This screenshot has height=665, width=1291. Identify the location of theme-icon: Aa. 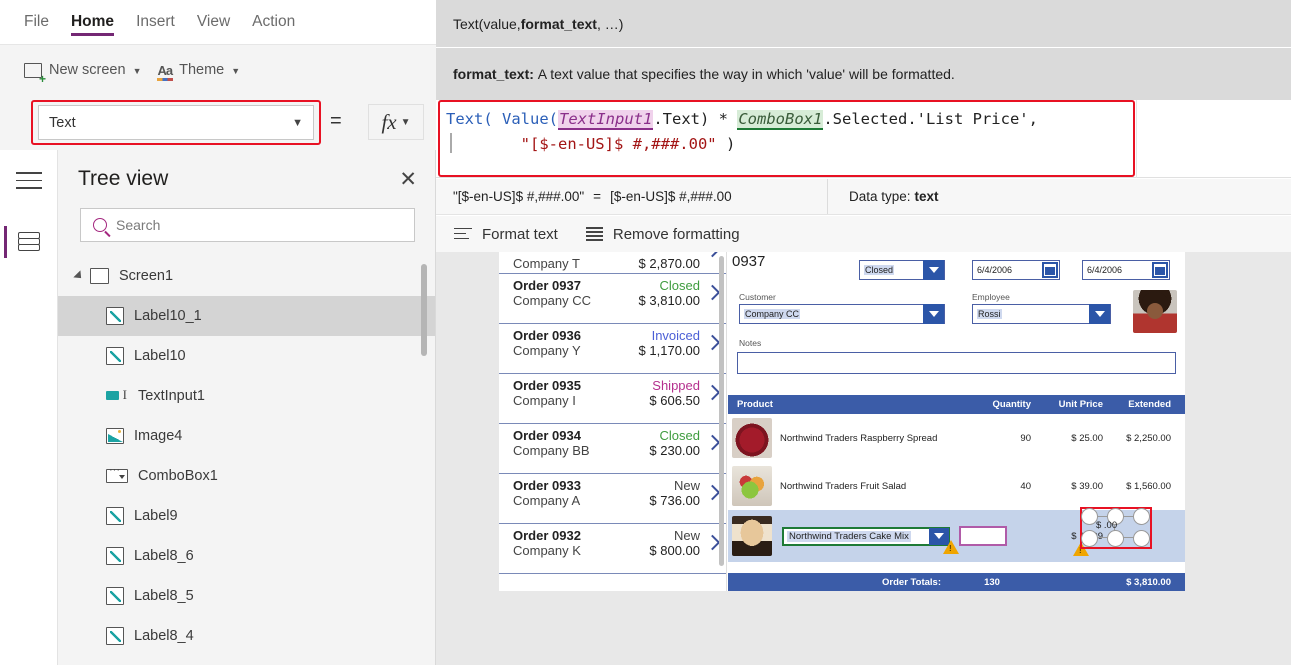
(165, 71).